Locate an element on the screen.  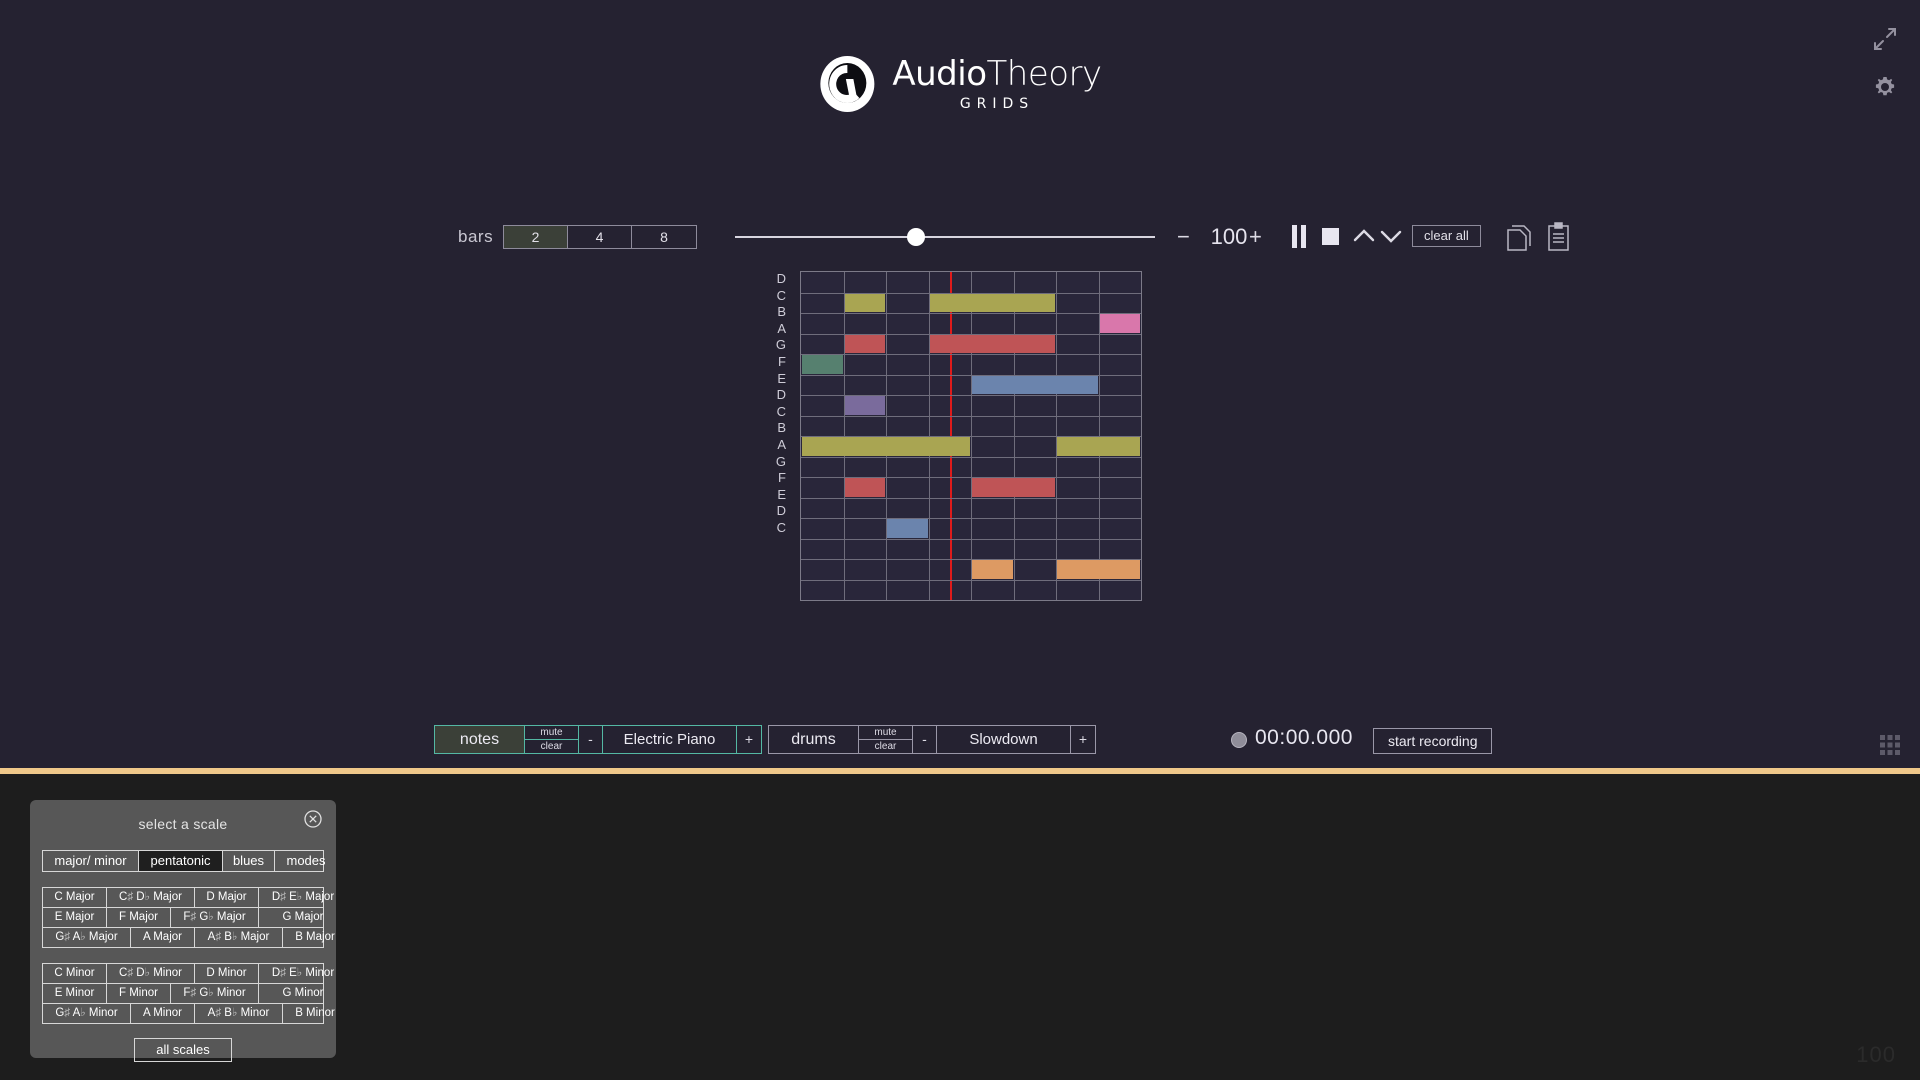
scale-option: C Minor is located at coordinates (75, 973).